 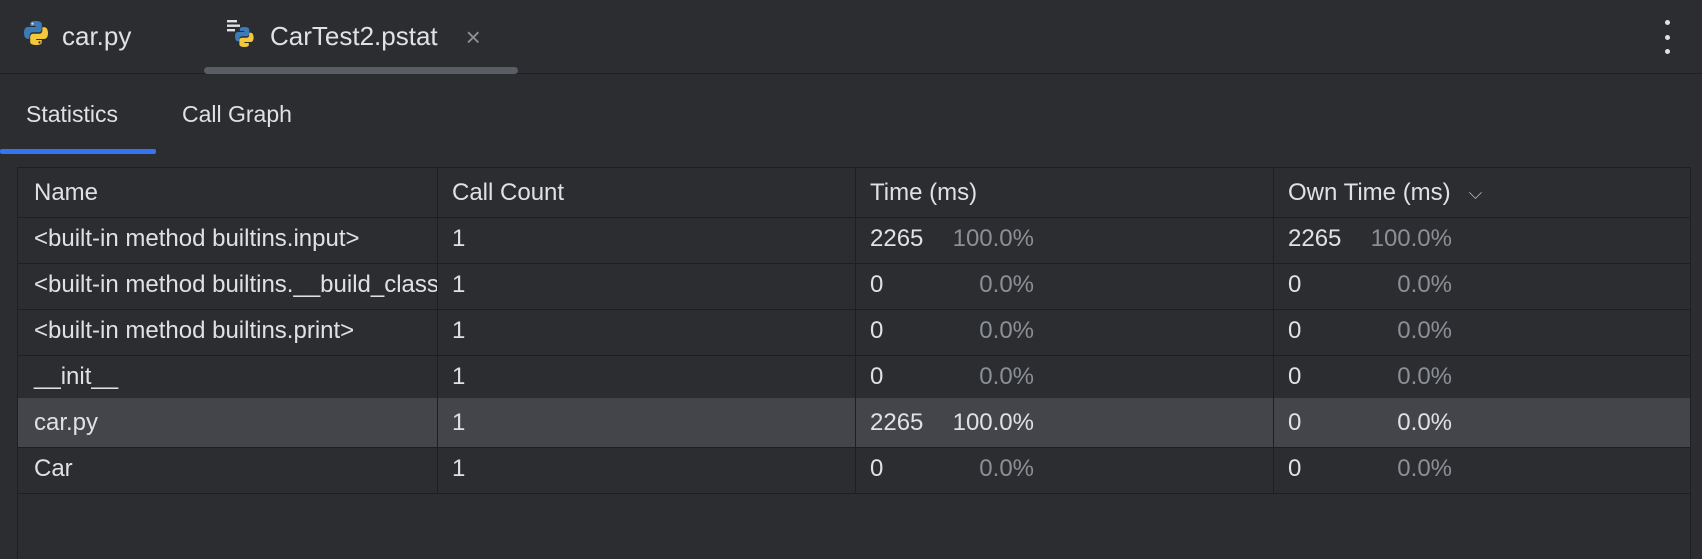 I want to click on cell-own-time: 2265 100.0%, so click(x=1482, y=239).